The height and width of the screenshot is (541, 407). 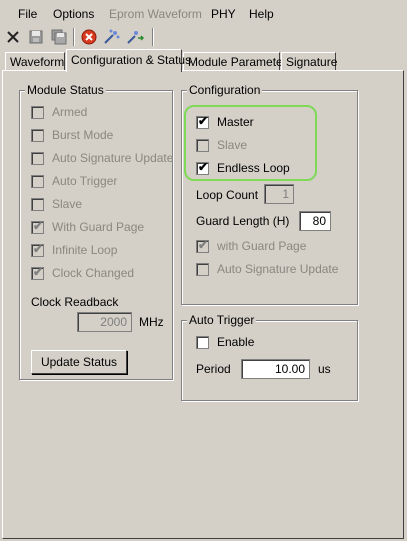 What do you see at coordinates (13, 37) in the screenshot?
I see `close-x-icon` at bounding box center [13, 37].